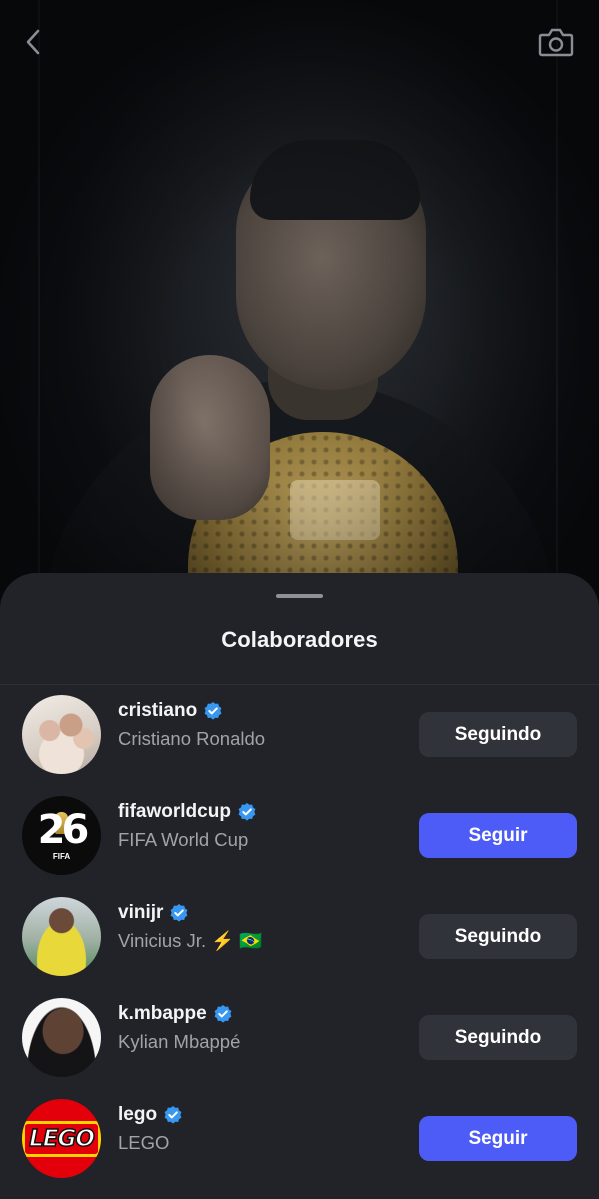 The width and height of the screenshot is (599, 1199). I want to click on username: k.mbappe, so click(162, 1014).